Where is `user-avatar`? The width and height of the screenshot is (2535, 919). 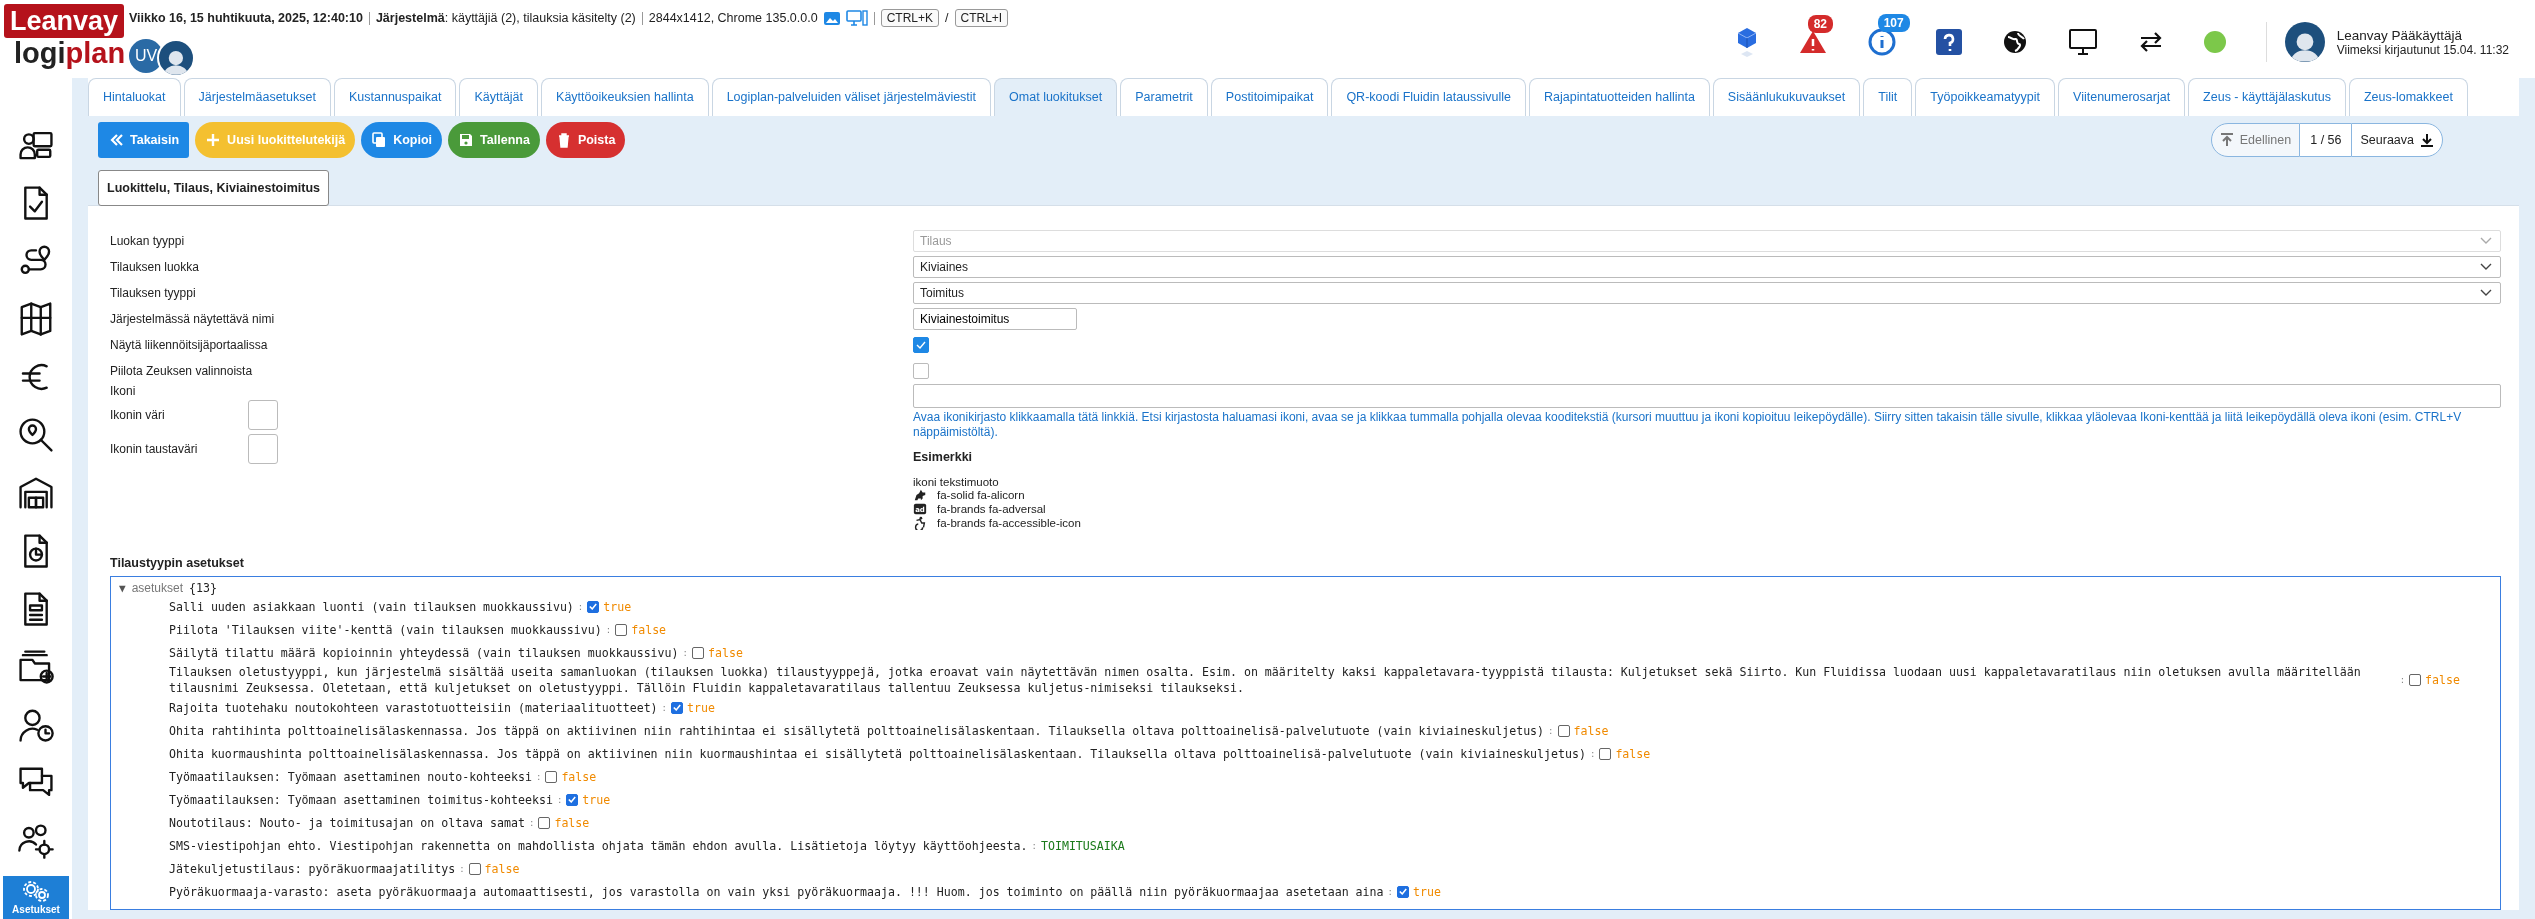 user-avatar is located at coordinates (2304, 42).